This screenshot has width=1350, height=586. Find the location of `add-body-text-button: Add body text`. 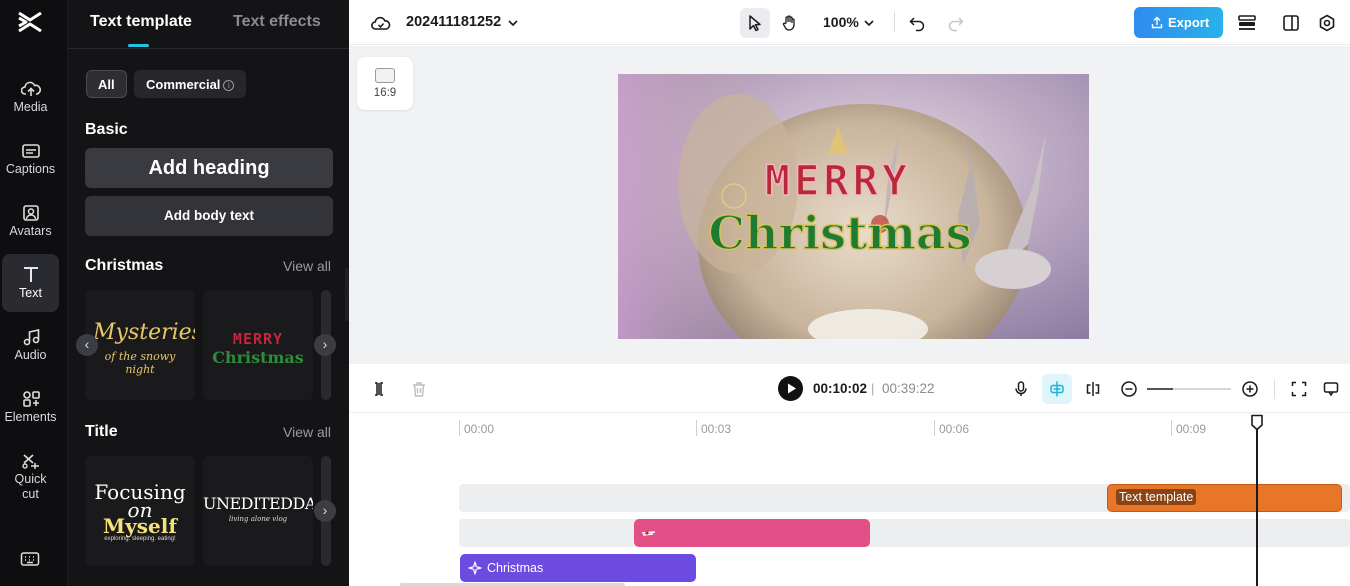

add-body-text-button: Add body text is located at coordinates (209, 216).